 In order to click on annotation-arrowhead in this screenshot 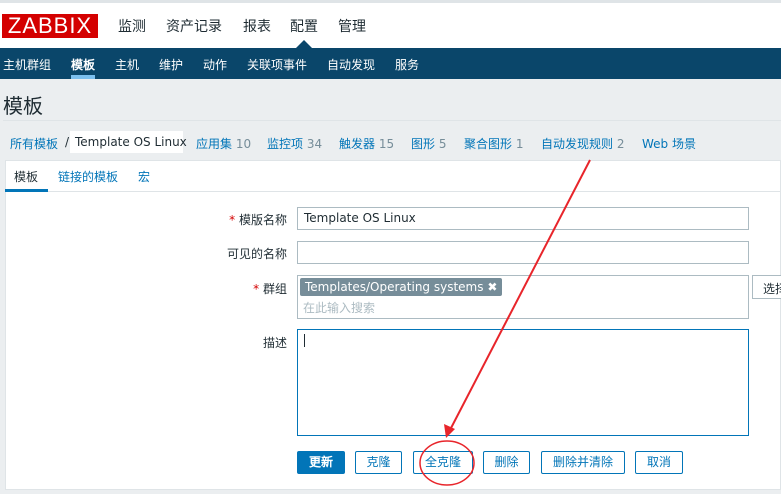, I will do `click(449, 431)`.